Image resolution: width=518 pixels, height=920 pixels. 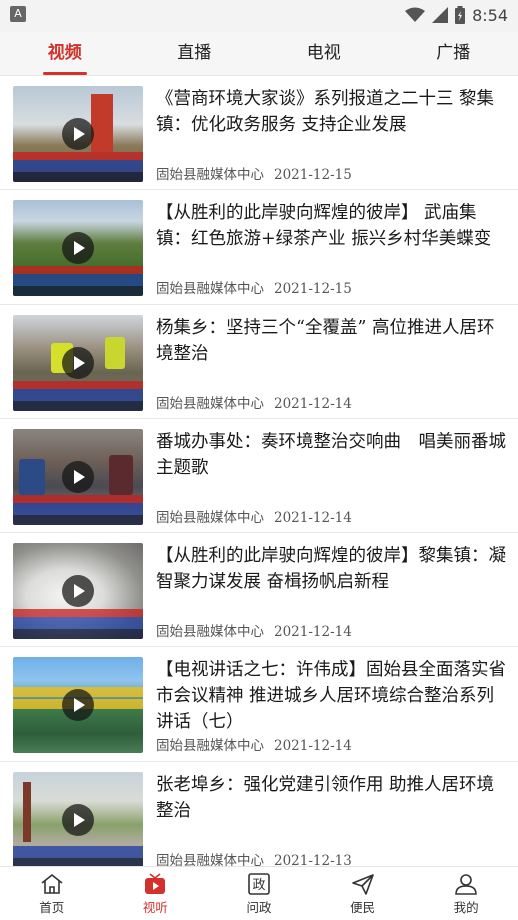 I want to click on nav-label: 视听, so click(x=155, y=907).